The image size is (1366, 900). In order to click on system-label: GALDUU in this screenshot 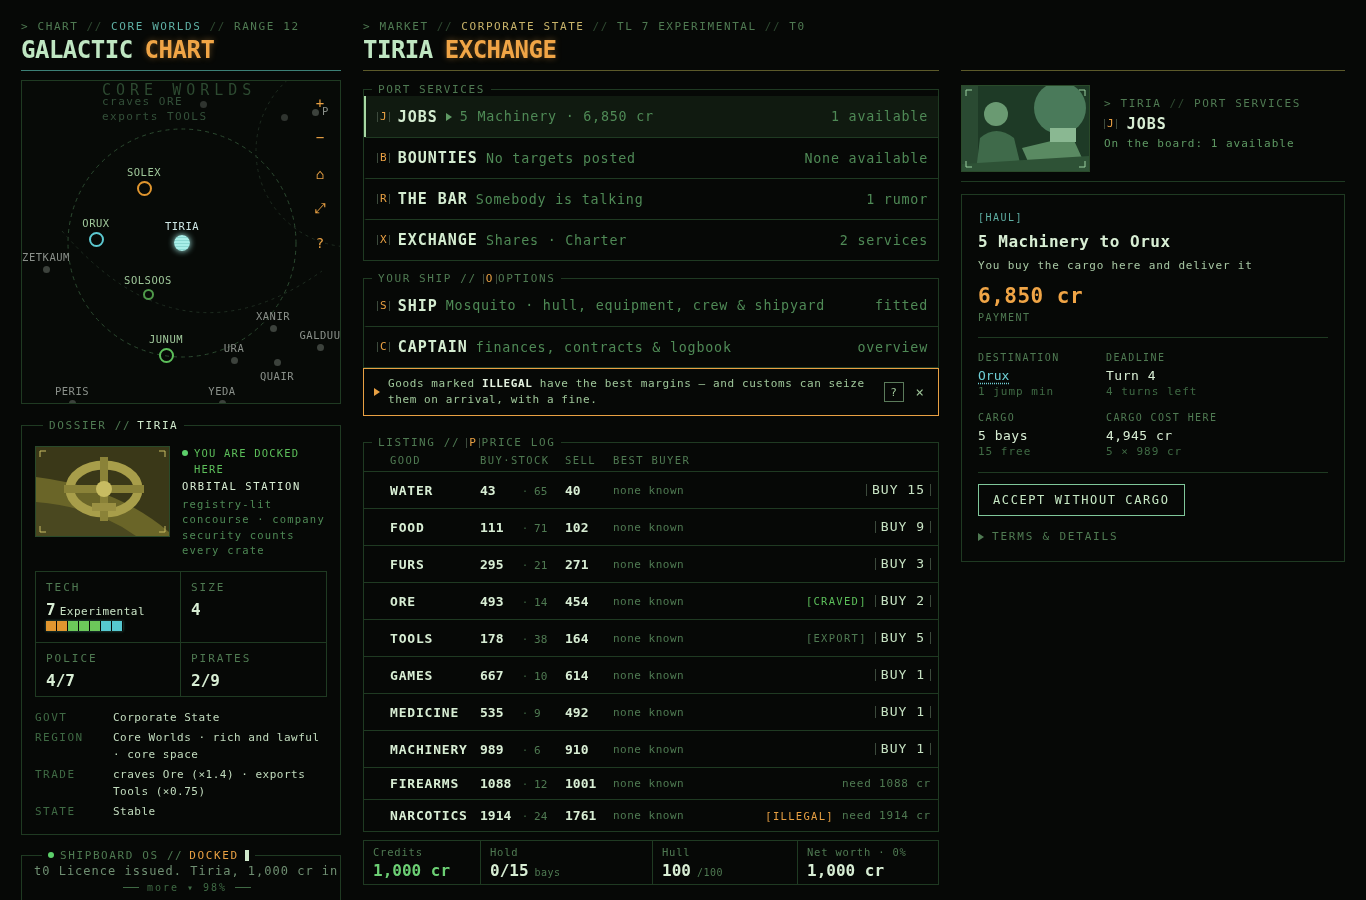, I will do `click(319, 334)`.